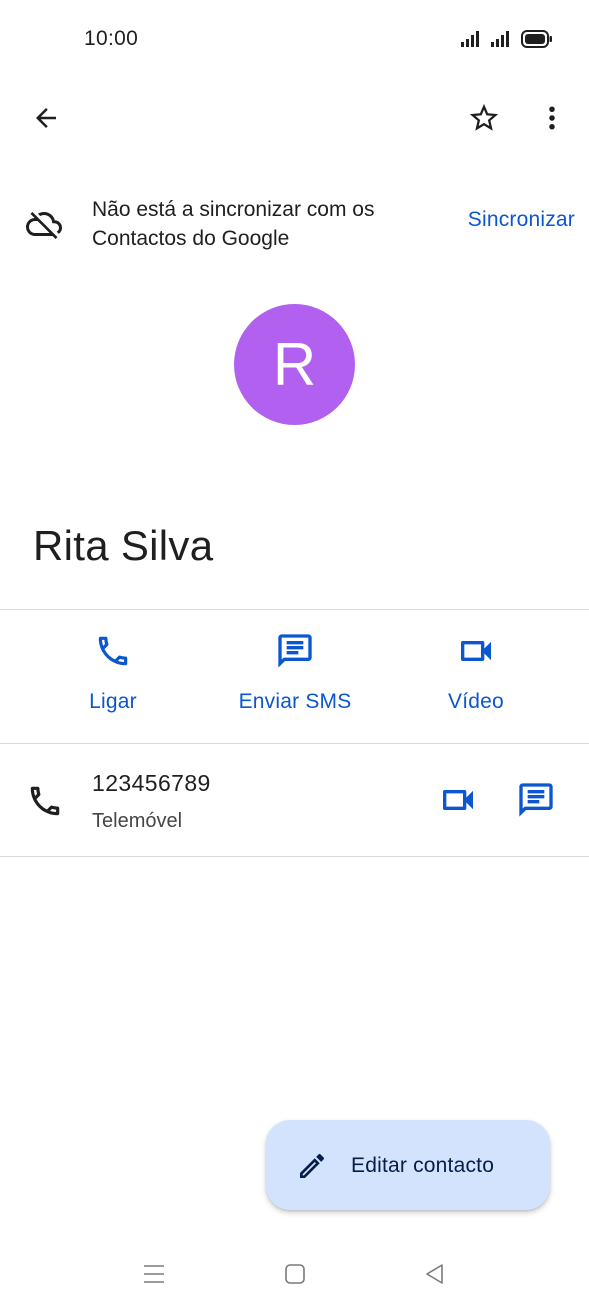 The image size is (589, 1309). I want to click on status-icons, so click(507, 39).